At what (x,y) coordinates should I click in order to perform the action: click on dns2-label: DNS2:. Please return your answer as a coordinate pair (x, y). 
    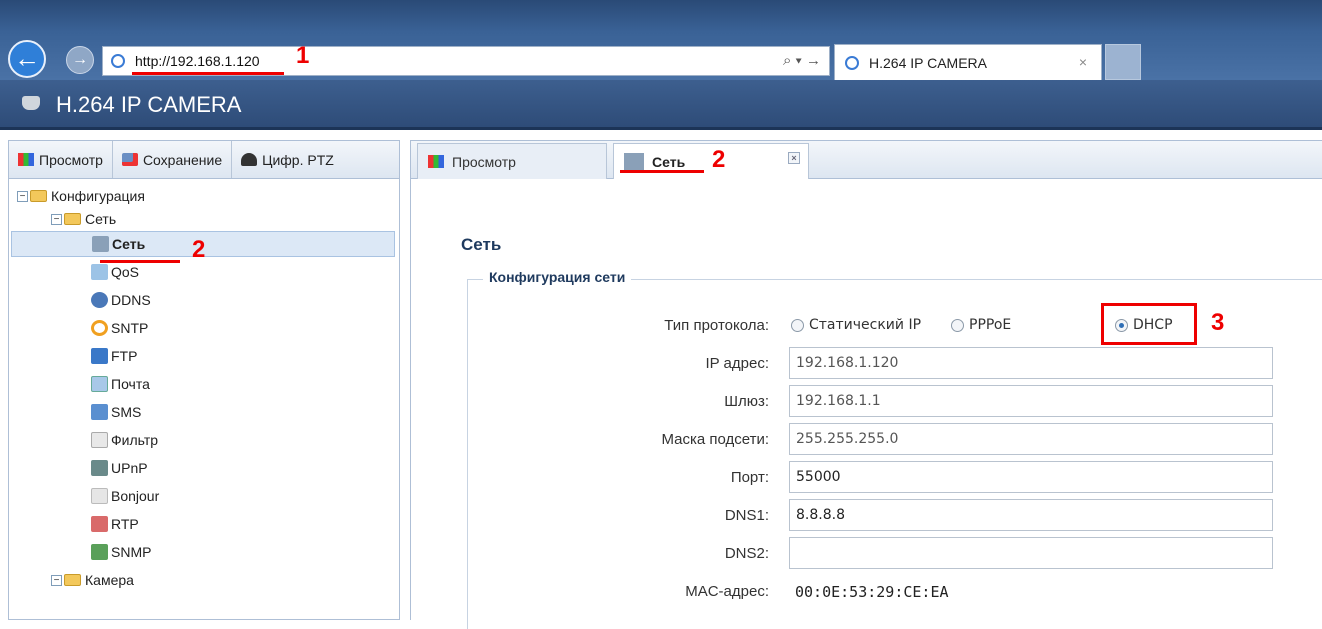
    Looking at the image, I should click on (746, 553).